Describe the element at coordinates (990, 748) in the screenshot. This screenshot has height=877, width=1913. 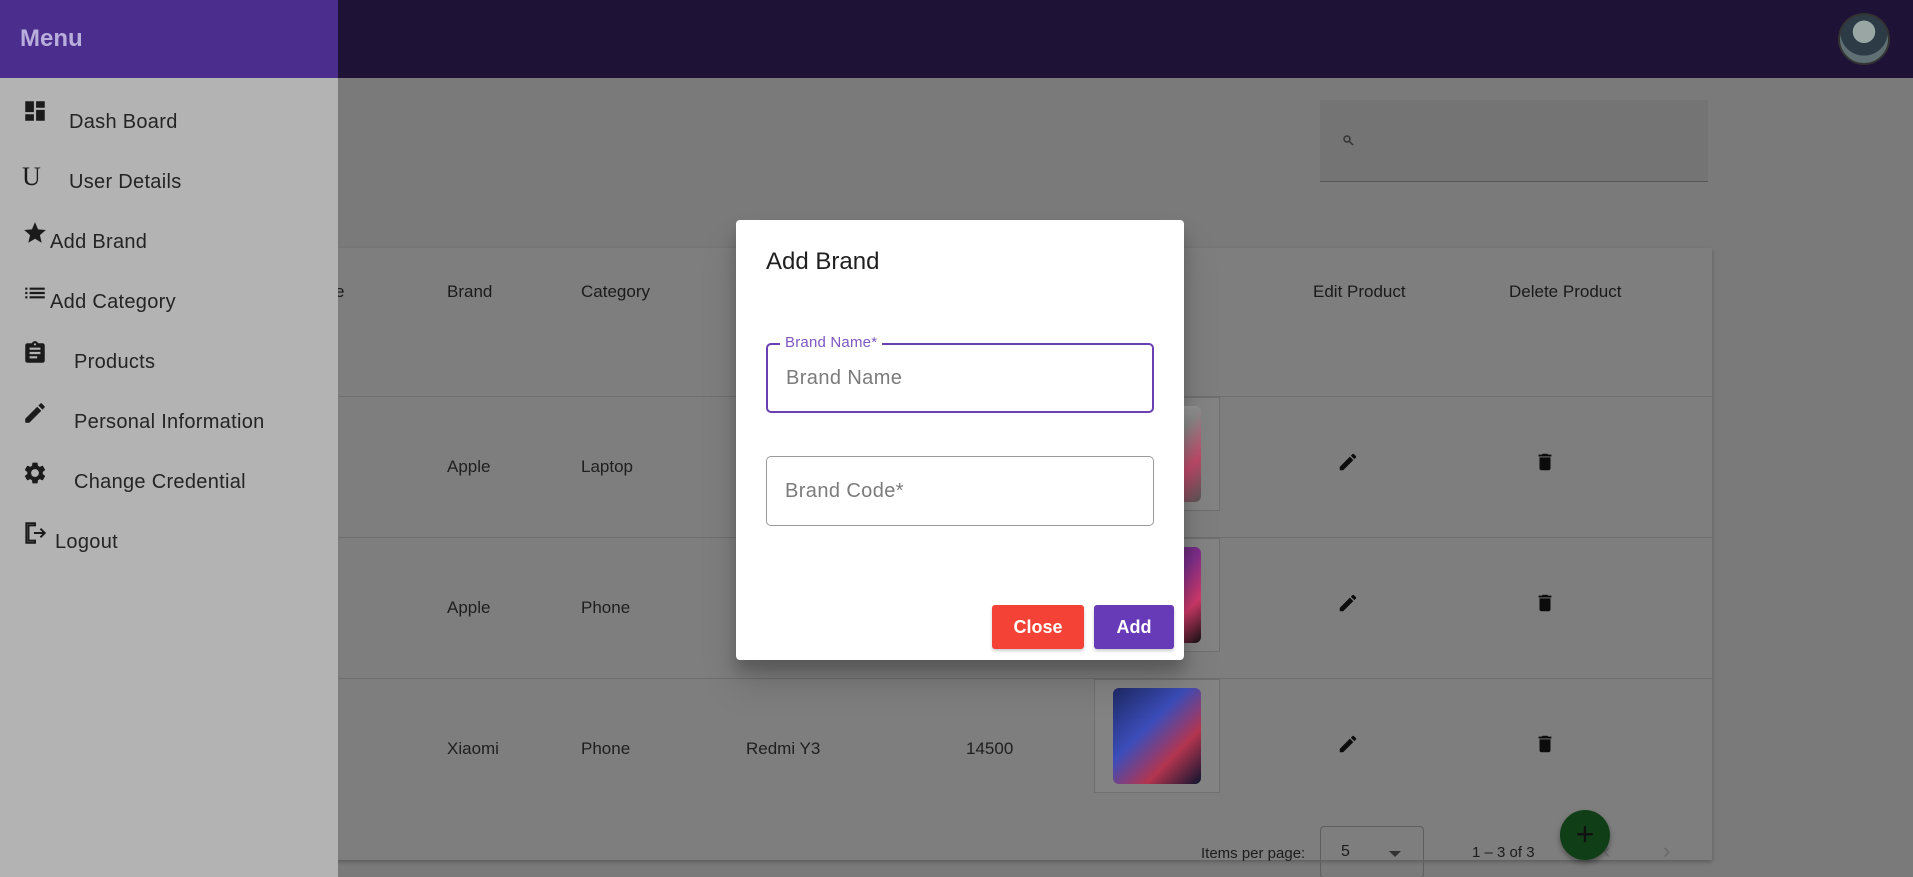
I see `cell-price: 14500` at that location.